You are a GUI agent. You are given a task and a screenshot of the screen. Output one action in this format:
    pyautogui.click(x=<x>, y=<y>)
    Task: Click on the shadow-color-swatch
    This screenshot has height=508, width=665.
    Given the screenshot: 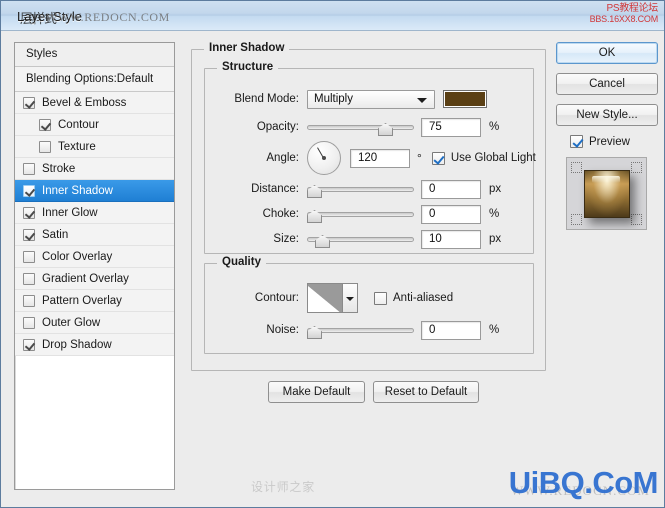 What is the action you would take?
    pyautogui.click(x=465, y=99)
    